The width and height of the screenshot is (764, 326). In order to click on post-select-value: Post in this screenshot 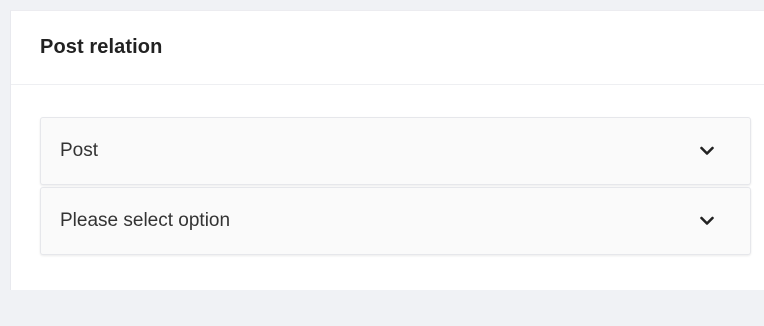, I will do `click(79, 150)`.